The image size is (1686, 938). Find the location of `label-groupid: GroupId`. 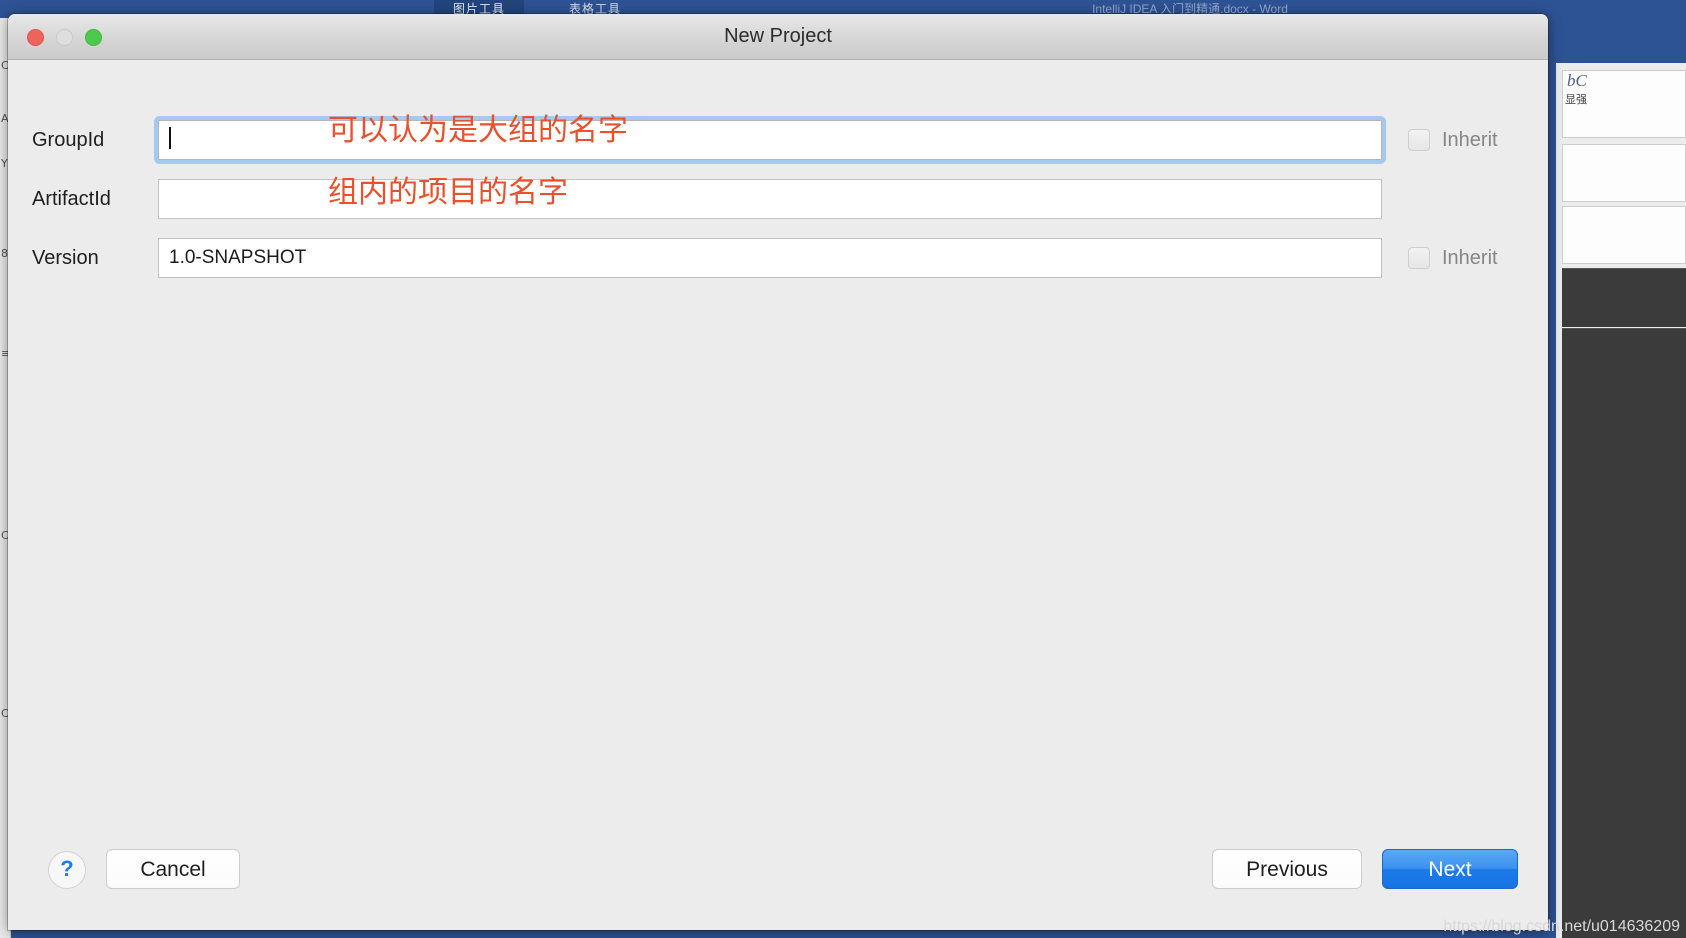

label-groupid: GroupId is located at coordinates (68, 140).